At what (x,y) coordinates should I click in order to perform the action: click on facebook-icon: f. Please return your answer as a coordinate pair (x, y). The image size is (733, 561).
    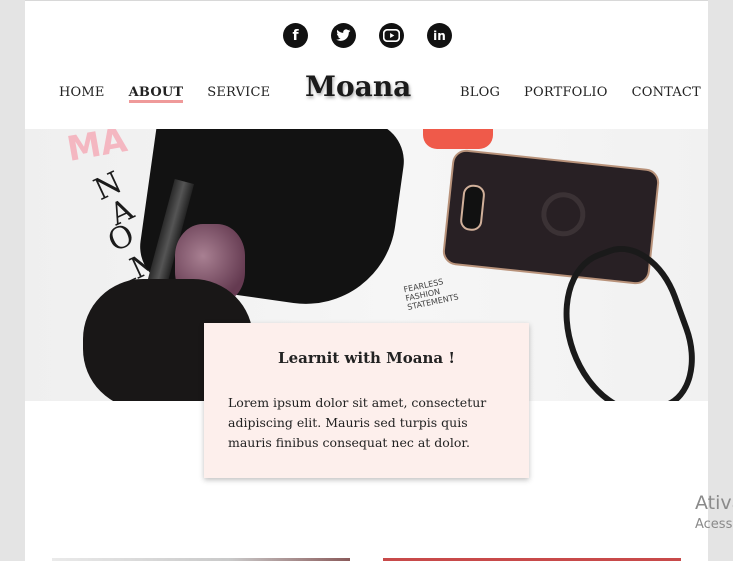
    Looking at the image, I should click on (295, 35).